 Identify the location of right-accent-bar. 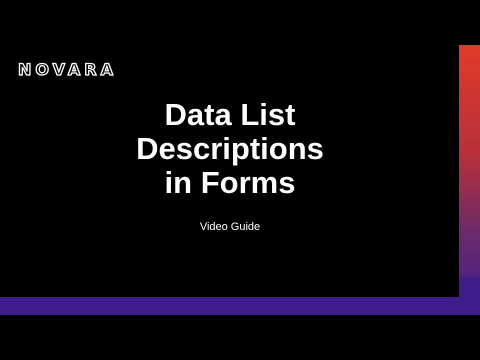
(469, 180).